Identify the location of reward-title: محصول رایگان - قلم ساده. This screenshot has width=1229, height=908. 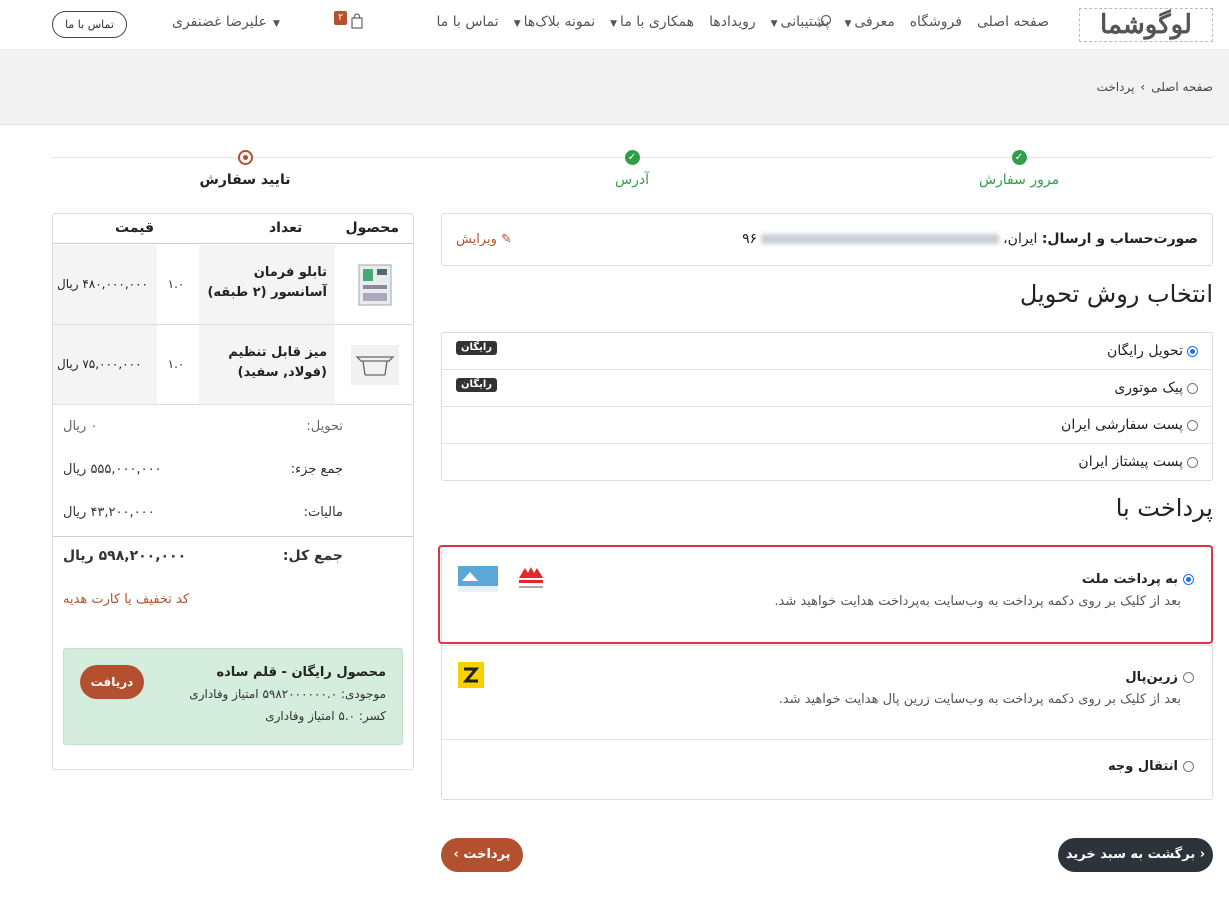
(301, 672).